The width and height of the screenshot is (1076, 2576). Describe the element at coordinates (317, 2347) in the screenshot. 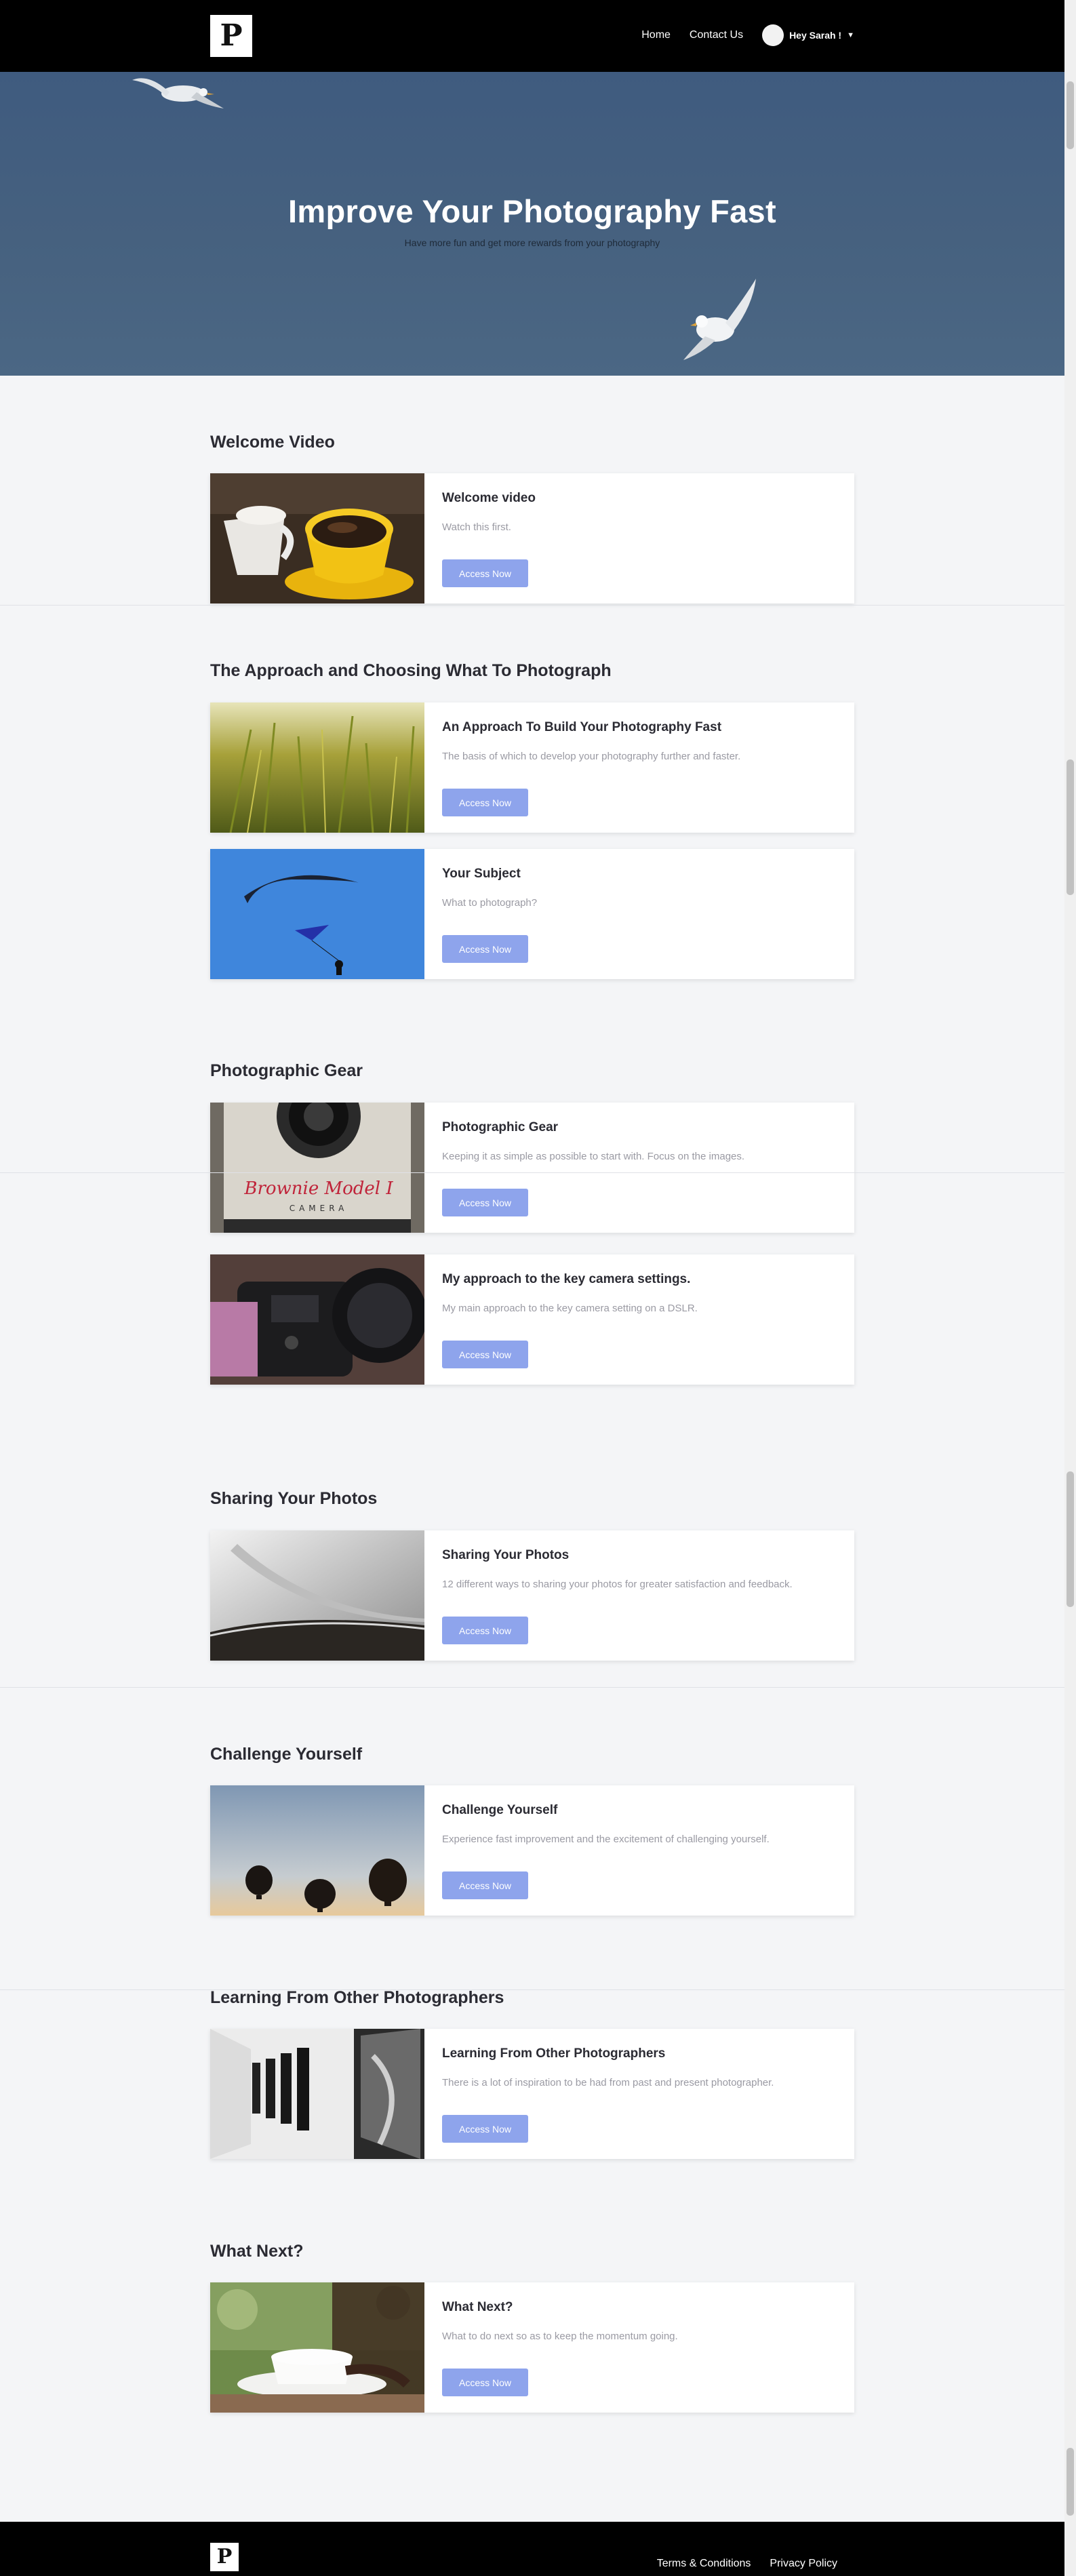

I see `thumbnail-coffee-cup-hand` at that location.